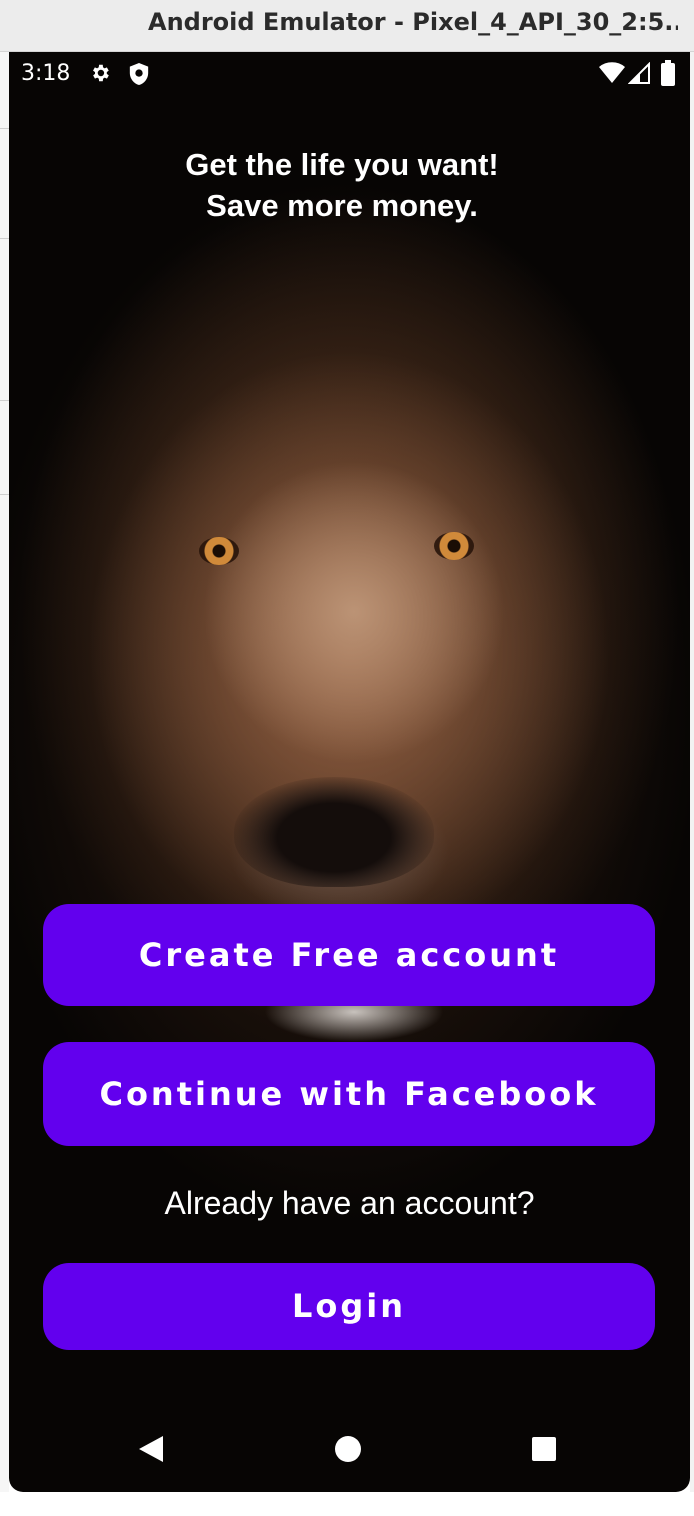 The width and height of the screenshot is (694, 1516). Describe the element at coordinates (349, 1306) in the screenshot. I see `login-button: Login` at that location.